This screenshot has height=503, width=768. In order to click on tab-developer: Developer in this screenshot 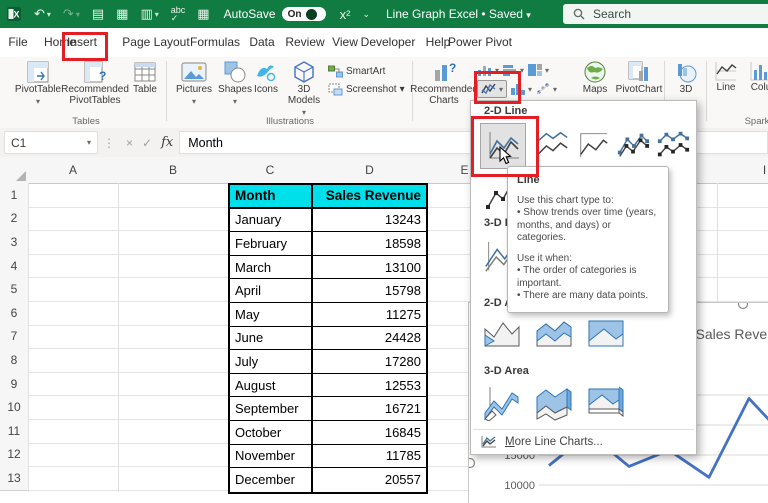, I will do `click(388, 42)`.